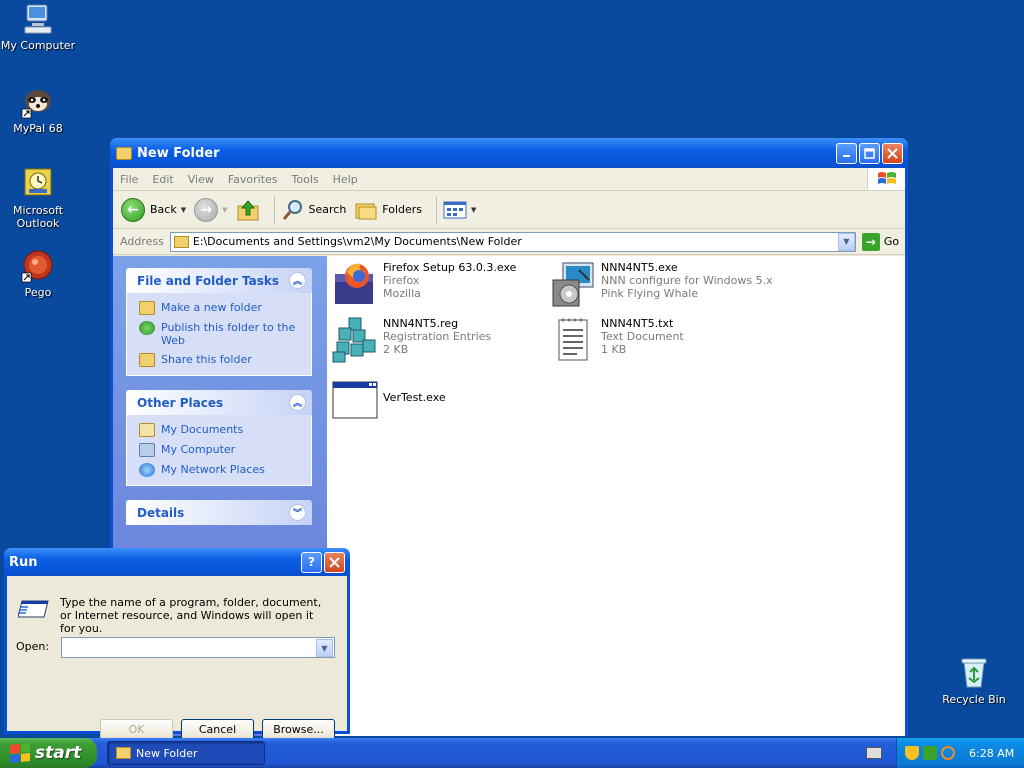  I want to click on security-shield-icon, so click(912, 753).